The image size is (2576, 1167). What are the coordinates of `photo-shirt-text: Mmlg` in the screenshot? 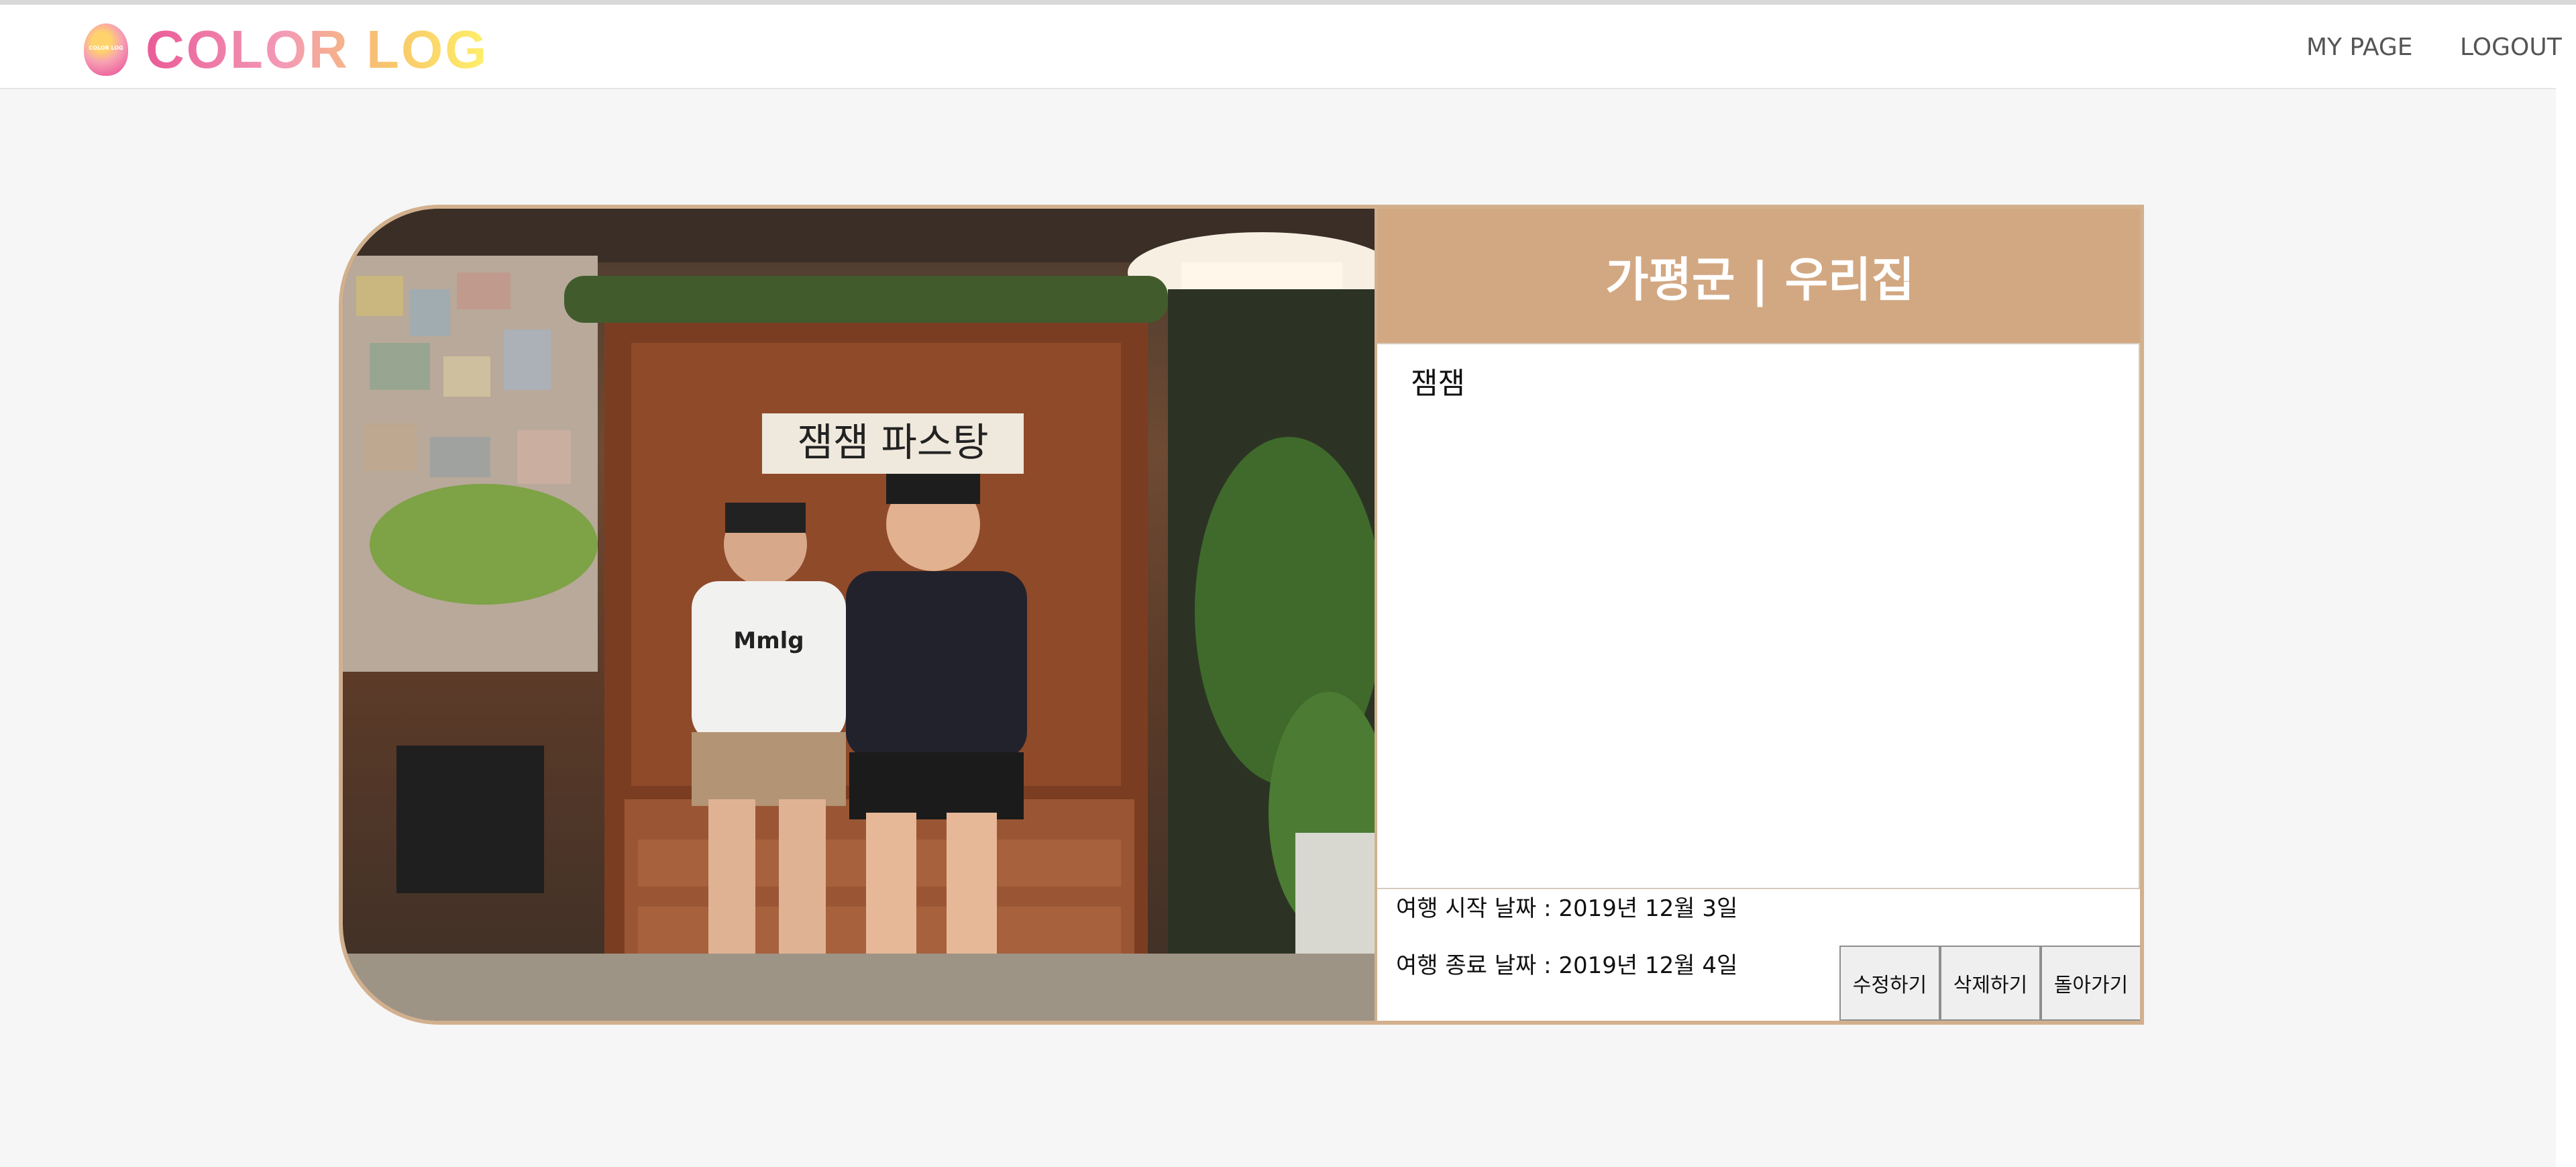 It's located at (768, 640).